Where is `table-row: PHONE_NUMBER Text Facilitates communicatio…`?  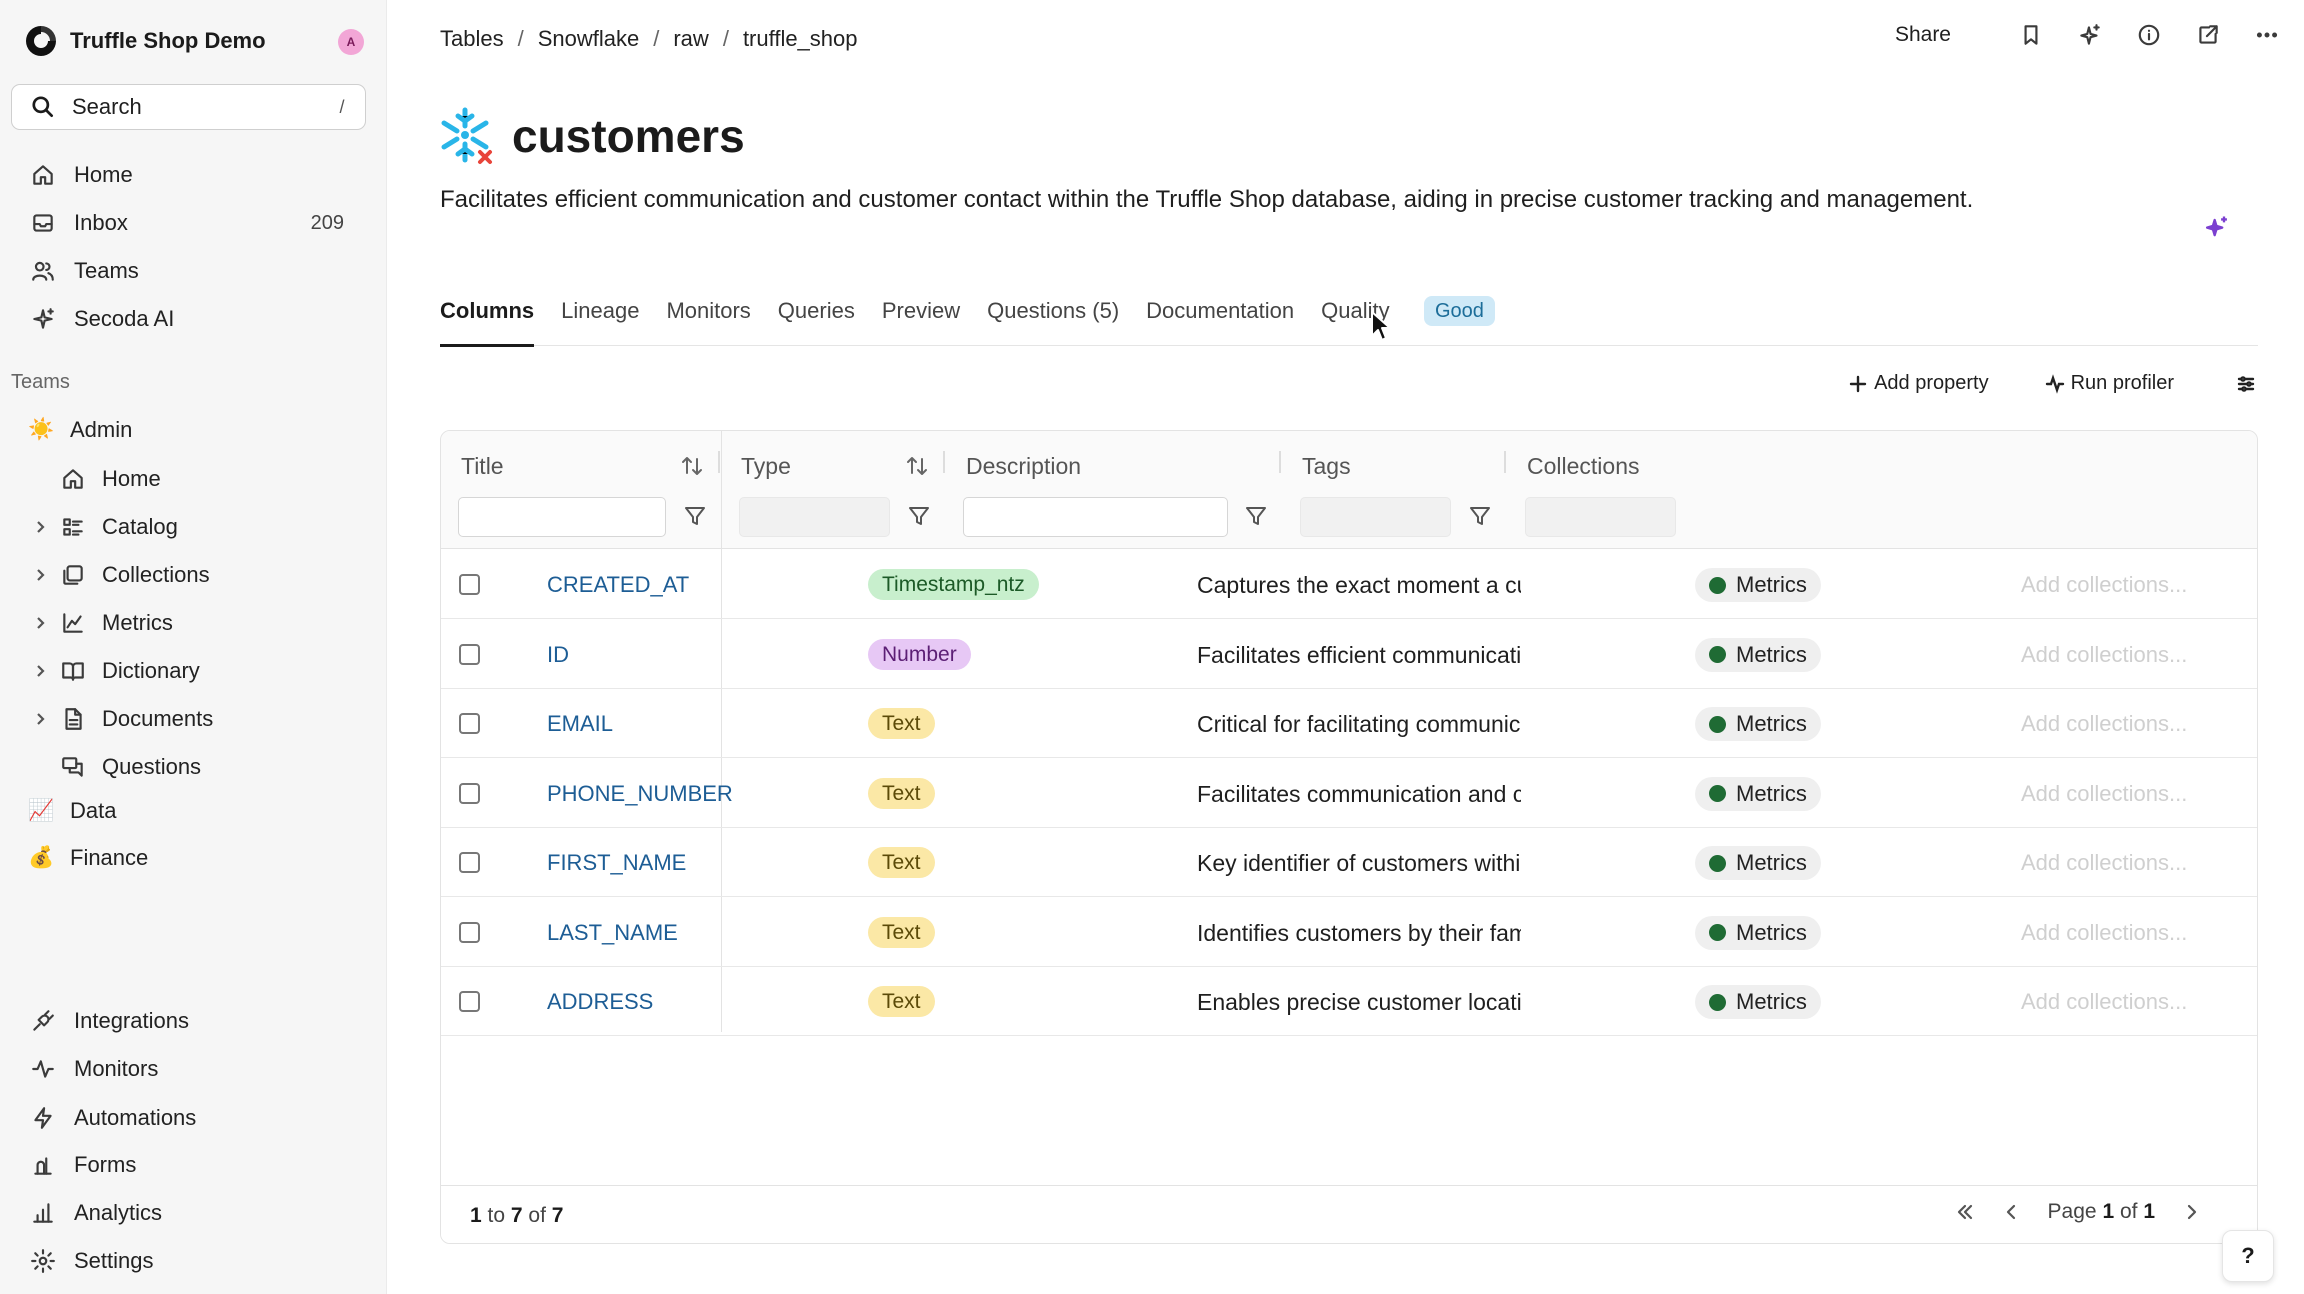 table-row: PHONE_NUMBER Text Facilitates communicatio… is located at coordinates (1349, 793).